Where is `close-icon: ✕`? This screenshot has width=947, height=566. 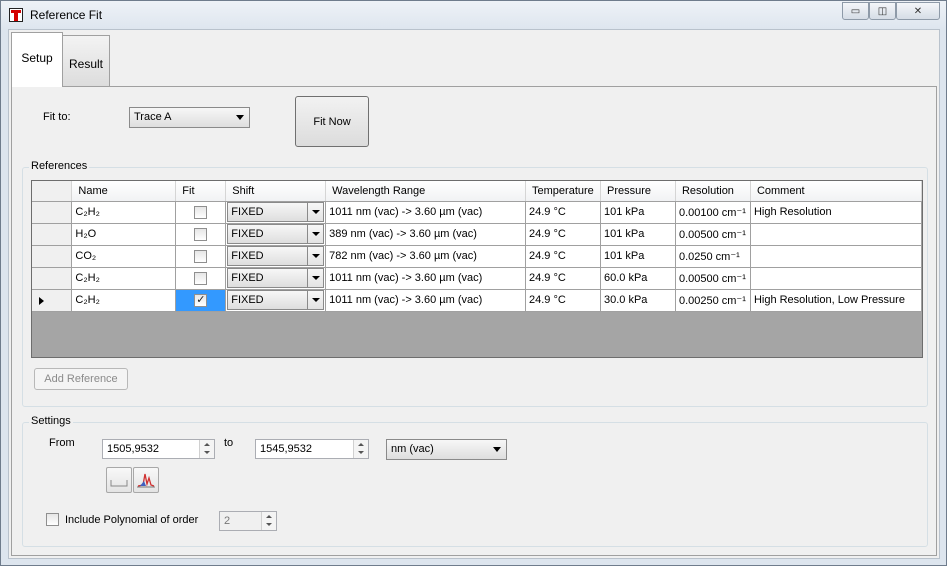 close-icon: ✕ is located at coordinates (918, 11).